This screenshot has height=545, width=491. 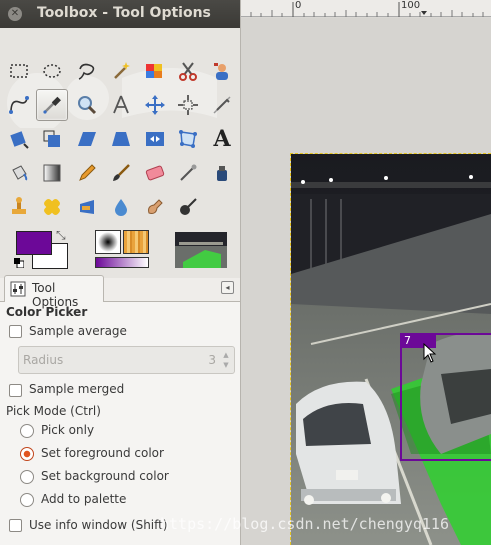 I want to click on tool-scale, so click(x=52, y=139).